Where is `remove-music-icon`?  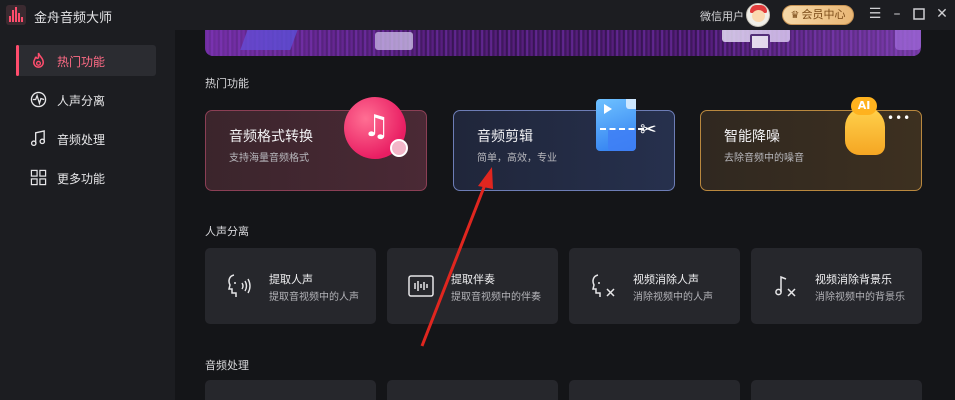 remove-music-icon is located at coordinates (785, 286).